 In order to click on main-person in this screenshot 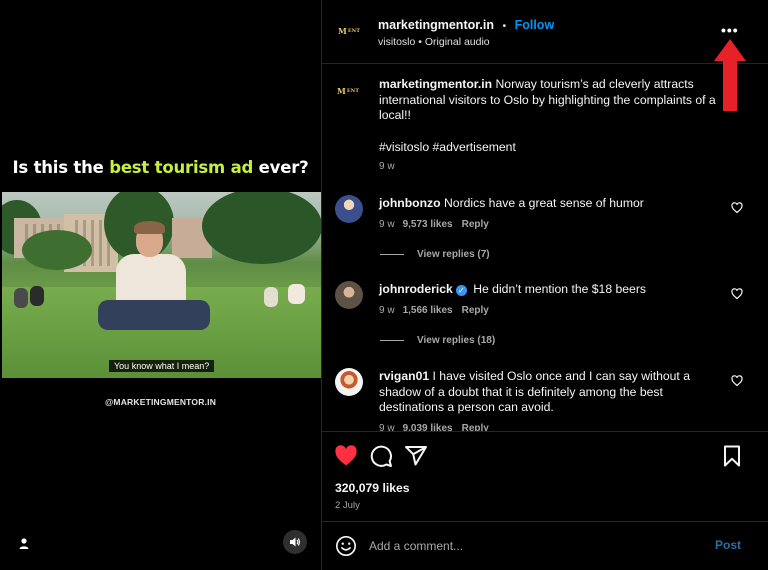, I will do `click(158, 285)`.